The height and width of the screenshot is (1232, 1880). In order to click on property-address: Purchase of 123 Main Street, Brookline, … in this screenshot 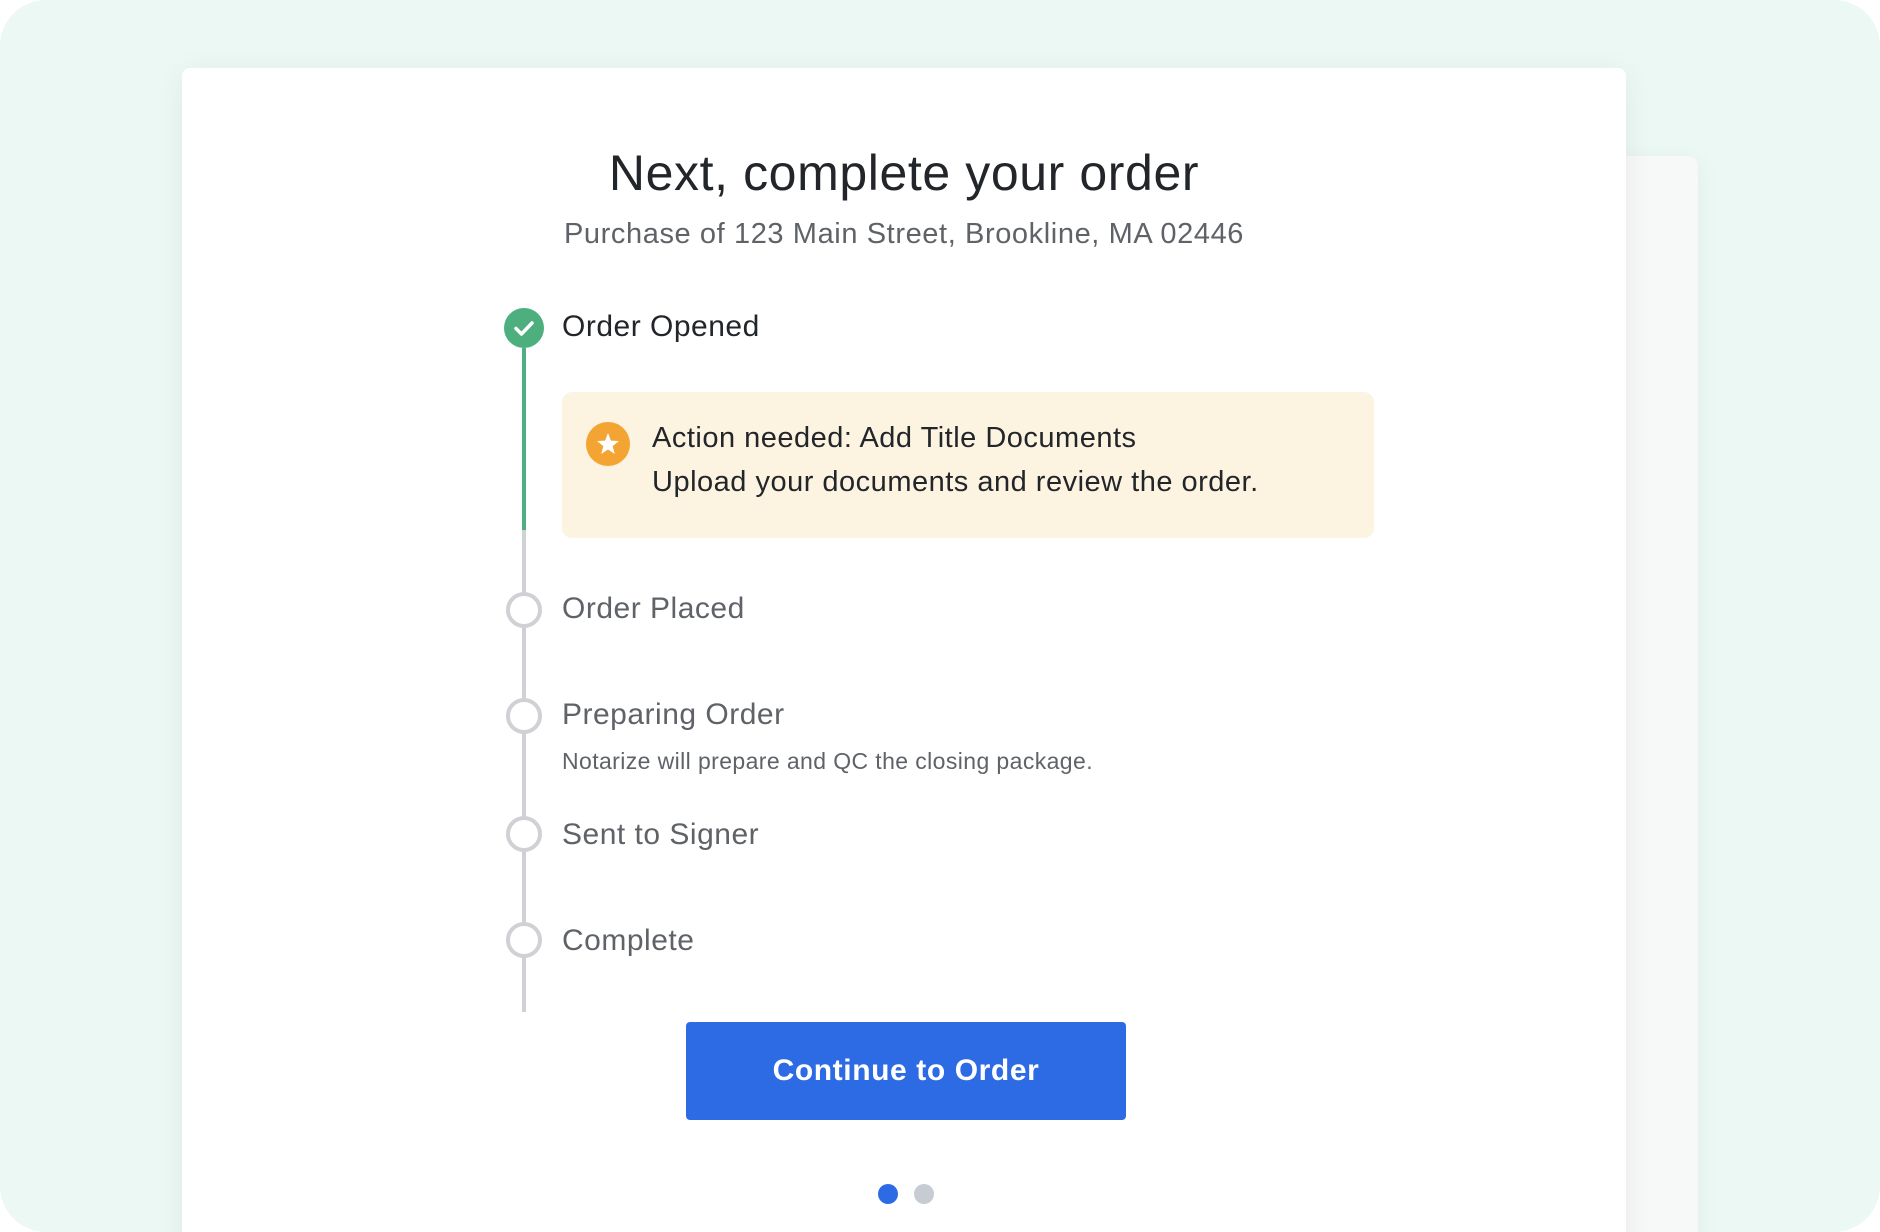, I will do `click(904, 234)`.